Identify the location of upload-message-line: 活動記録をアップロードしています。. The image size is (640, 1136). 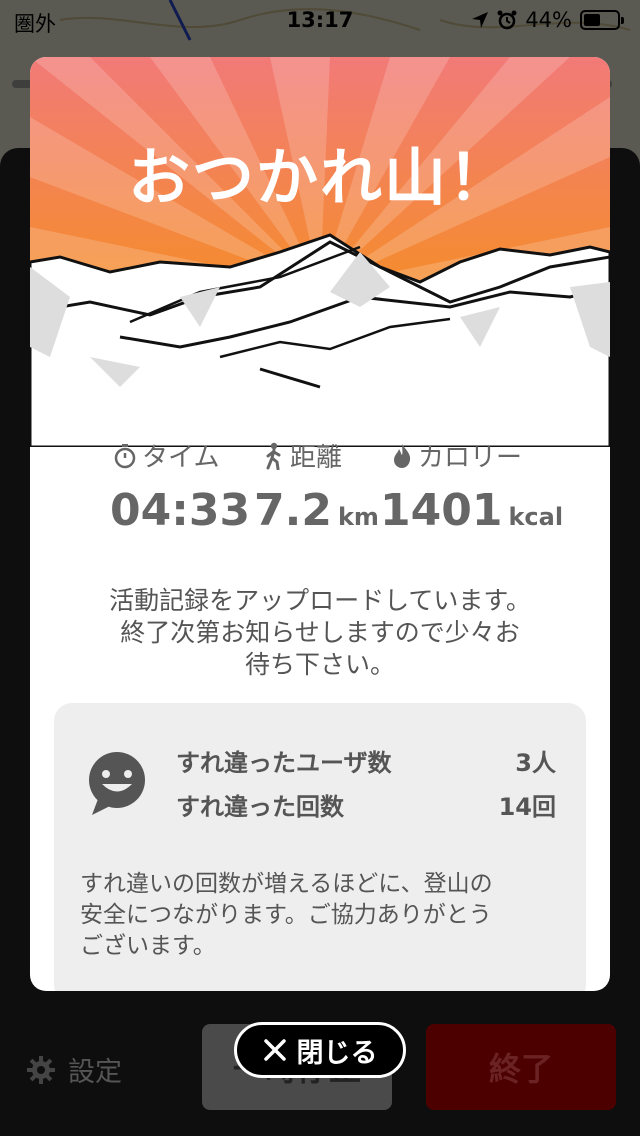
(320, 600).